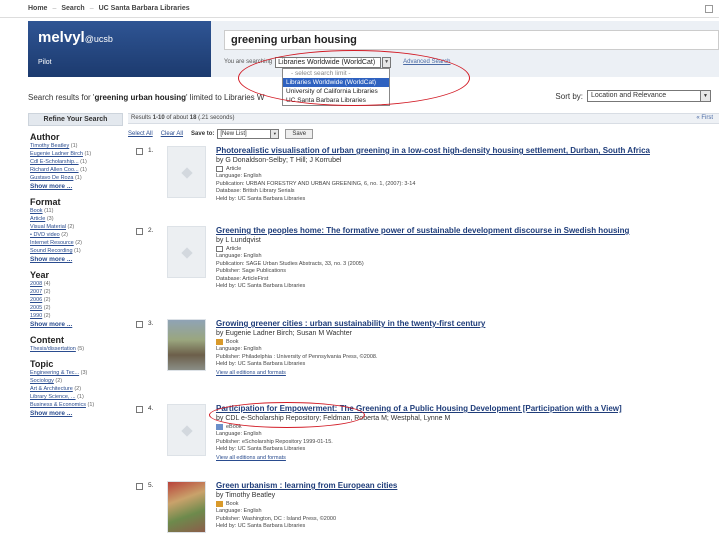 The width and height of the screenshot is (719, 544). What do you see at coordinates (76, 284) in the screenshot?
I see `facet-item: 2008 (4)` at bounding box center [76, 284].